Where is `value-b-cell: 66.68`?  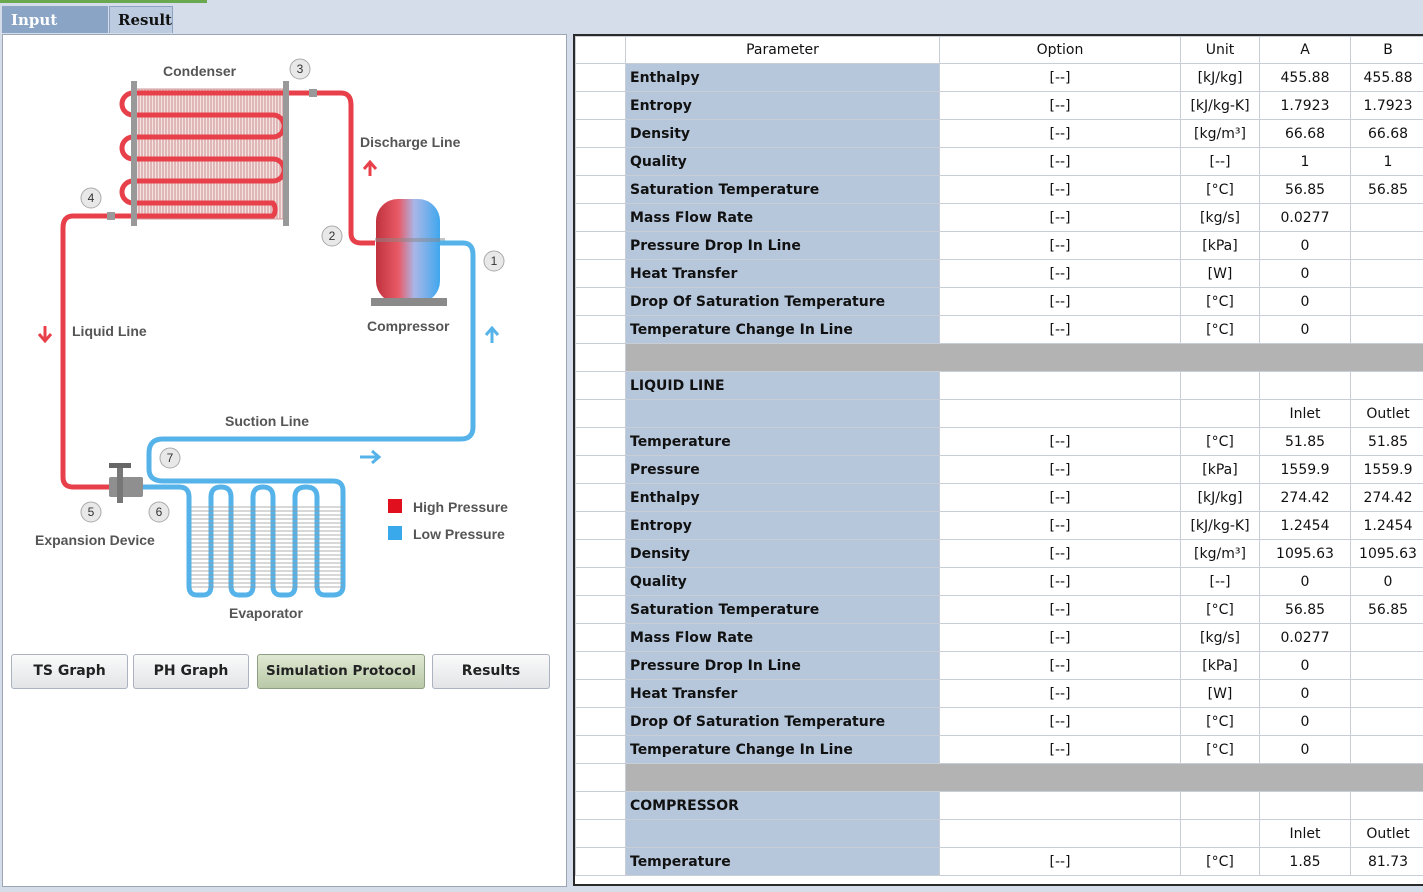 value-b-cell: 66.68 is located at coordinates (1386, 133).